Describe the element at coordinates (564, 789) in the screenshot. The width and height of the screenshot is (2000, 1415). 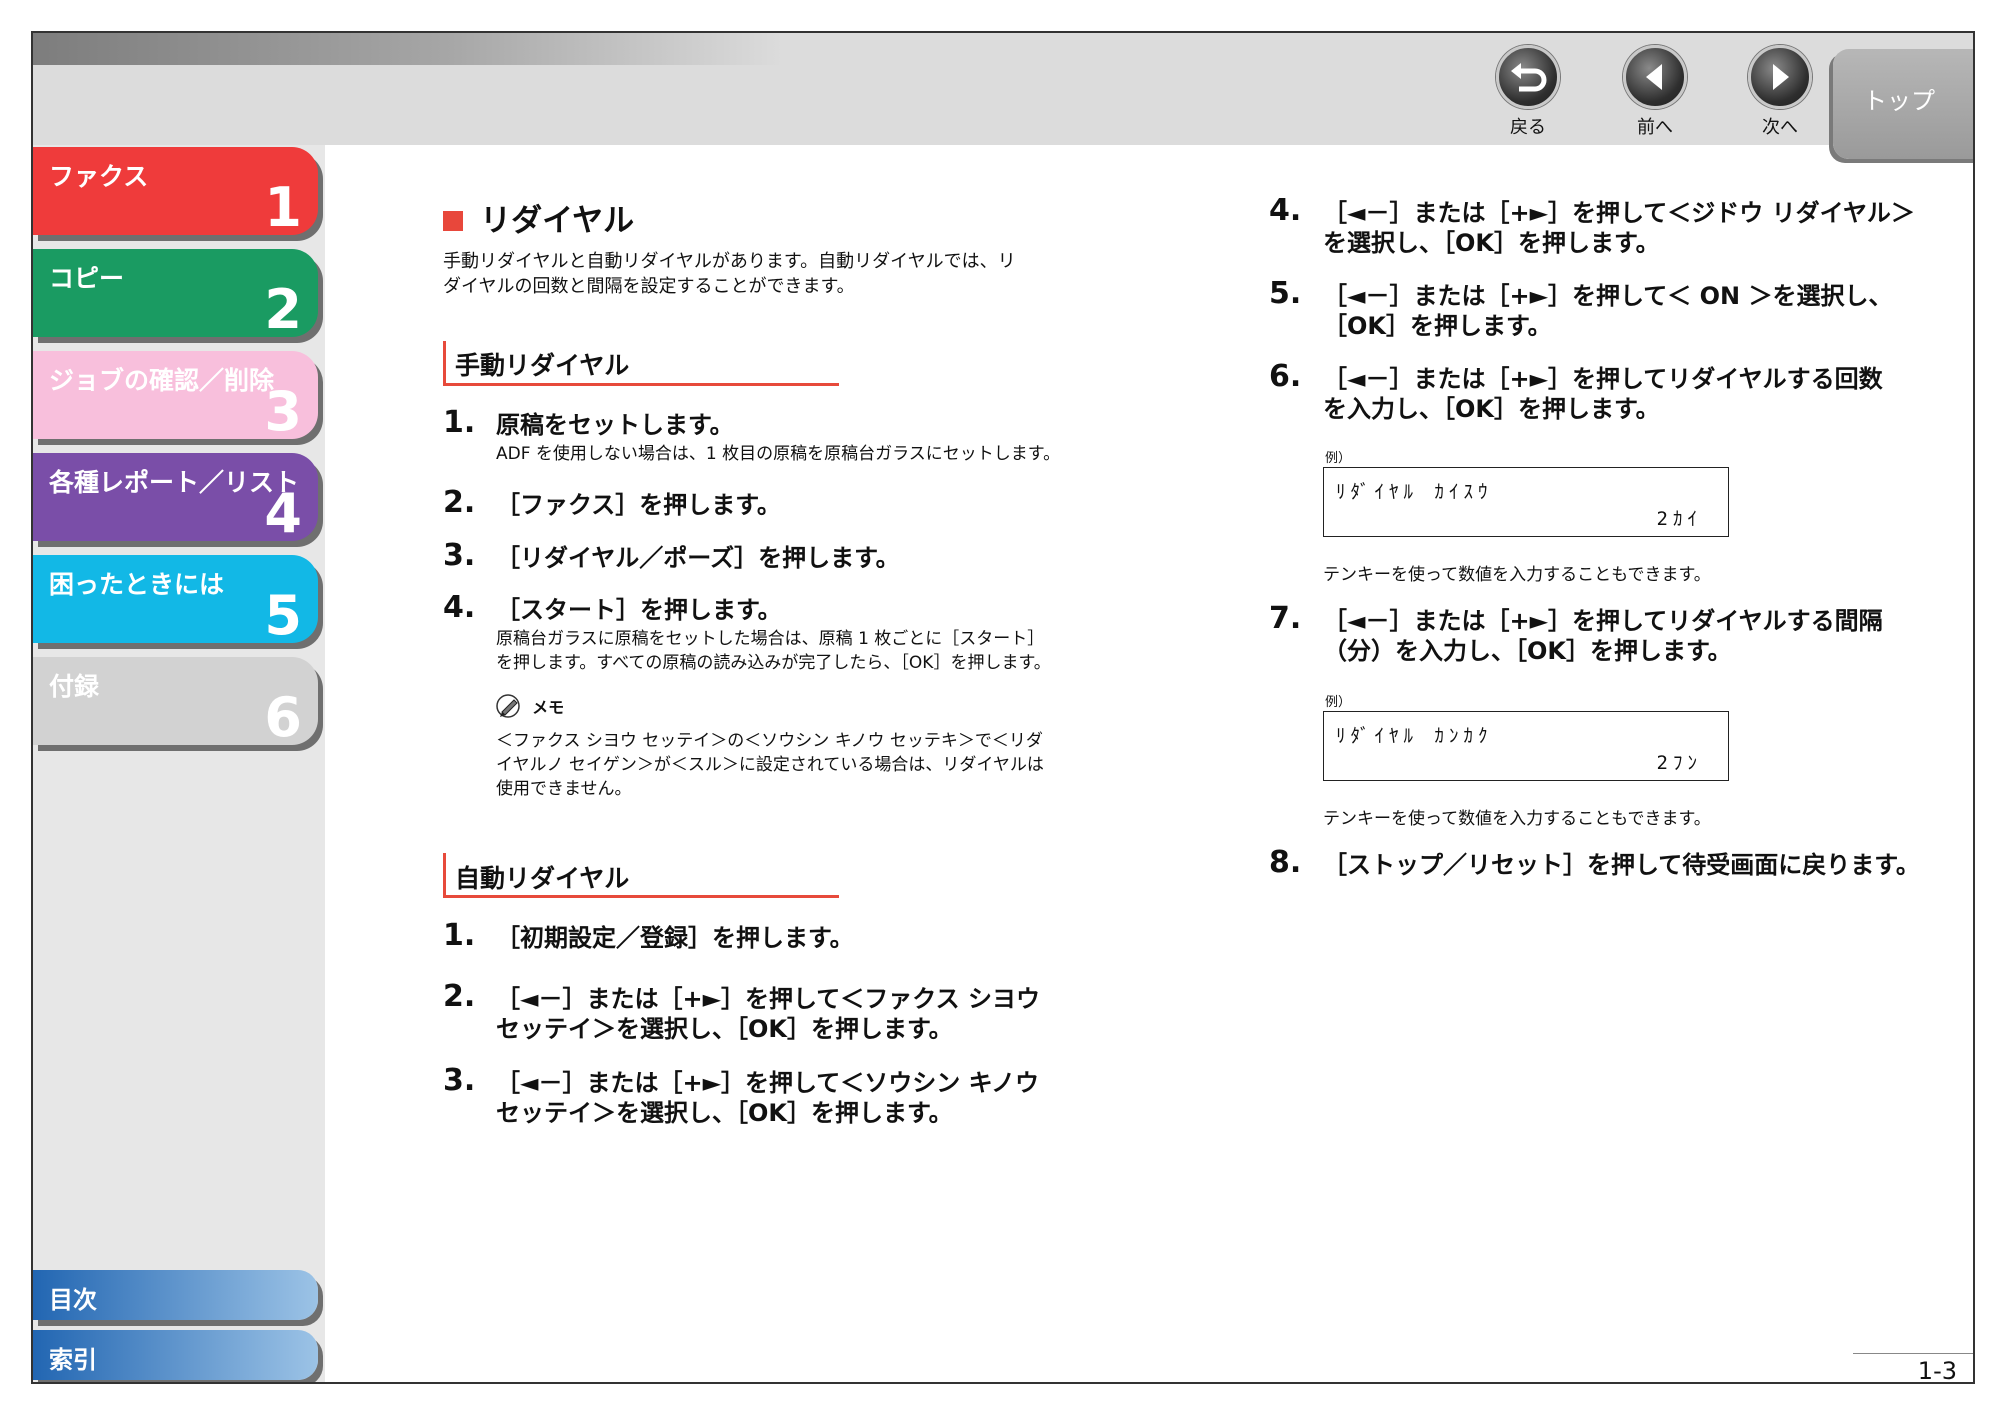
I see `memo-line-3: 使用できません。` at that location.